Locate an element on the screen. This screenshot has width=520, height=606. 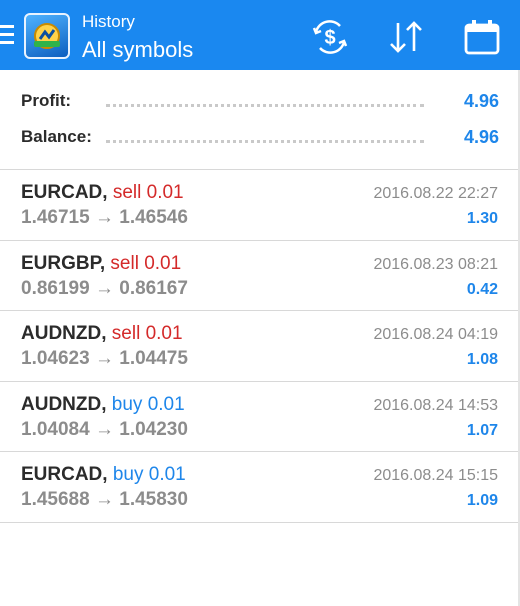
sort-arrows-icon is located at coordinates (406, 37).